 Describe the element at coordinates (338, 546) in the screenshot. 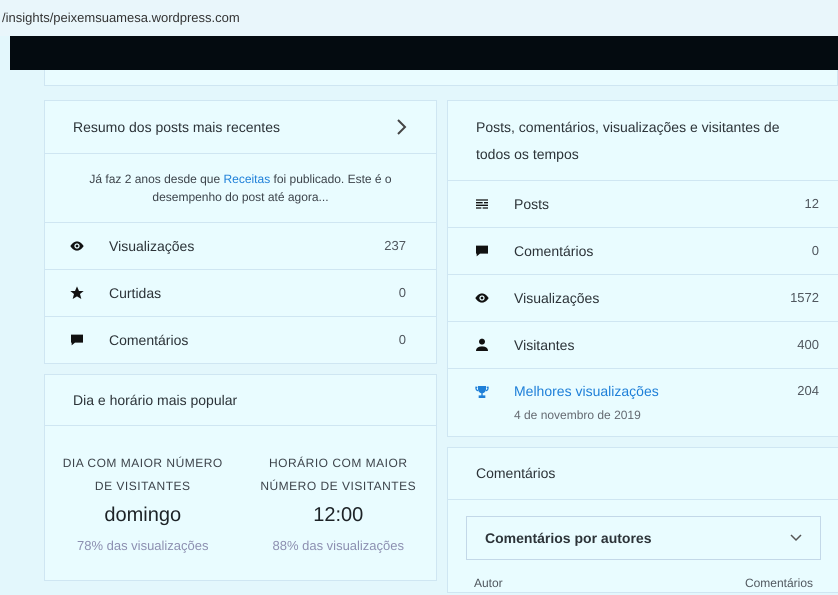

I see `stat-note: 88% das visualizações` at that location.